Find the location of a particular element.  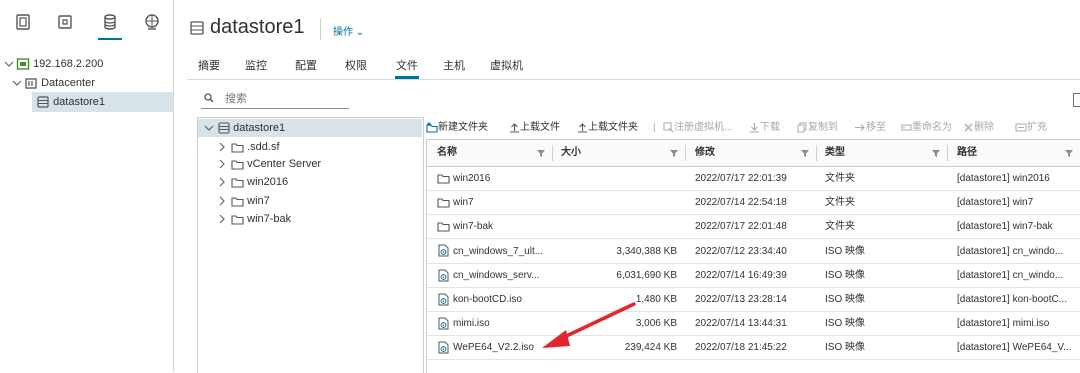

download-button: 下载 is located at coordinates (764, 128).